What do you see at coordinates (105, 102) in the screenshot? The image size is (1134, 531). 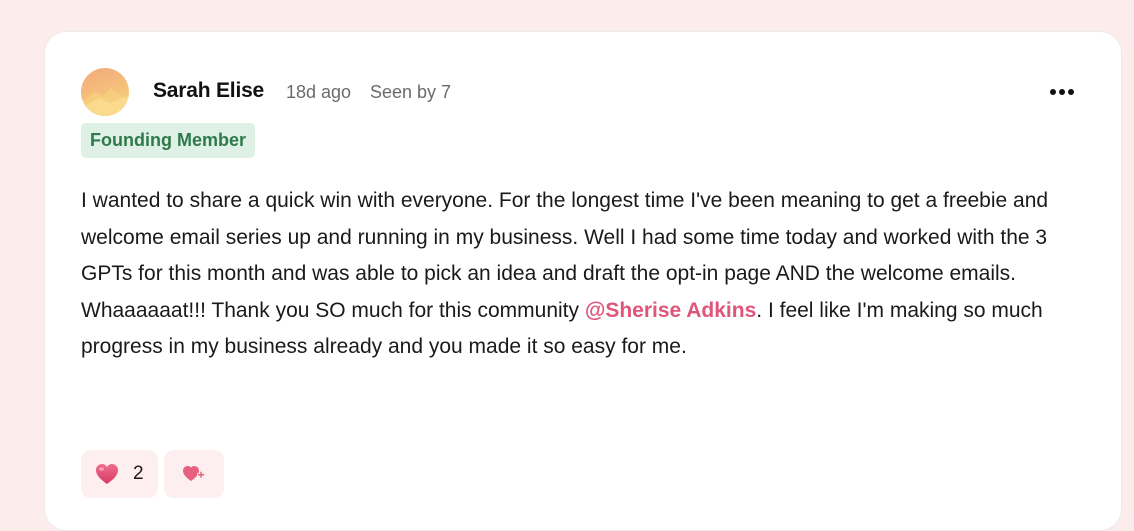 I see `avatar-image` at bounding box center [105, 102].